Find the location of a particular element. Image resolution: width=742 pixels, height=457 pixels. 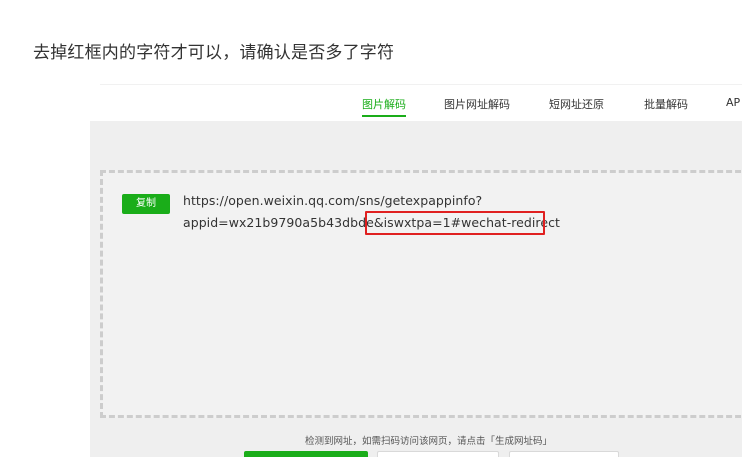

generate-url-code-button is located at coordinates (306, 454).